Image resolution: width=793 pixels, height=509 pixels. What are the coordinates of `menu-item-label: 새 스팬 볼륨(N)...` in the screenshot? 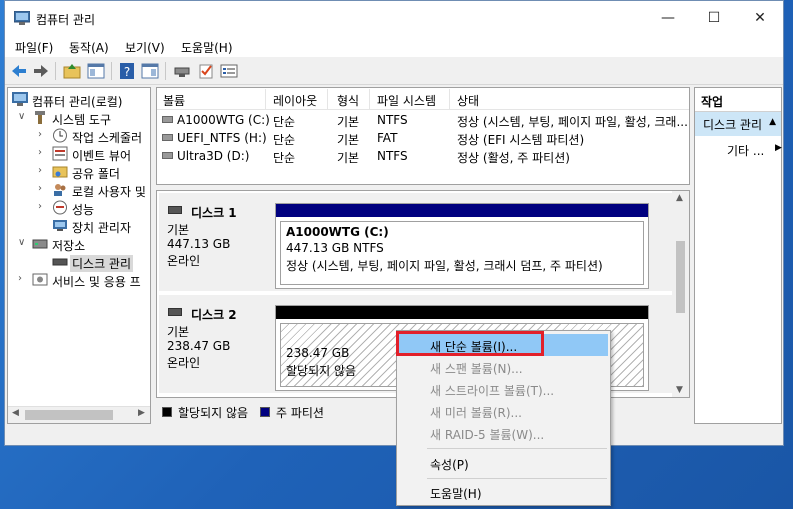 It's located at (476, 369).